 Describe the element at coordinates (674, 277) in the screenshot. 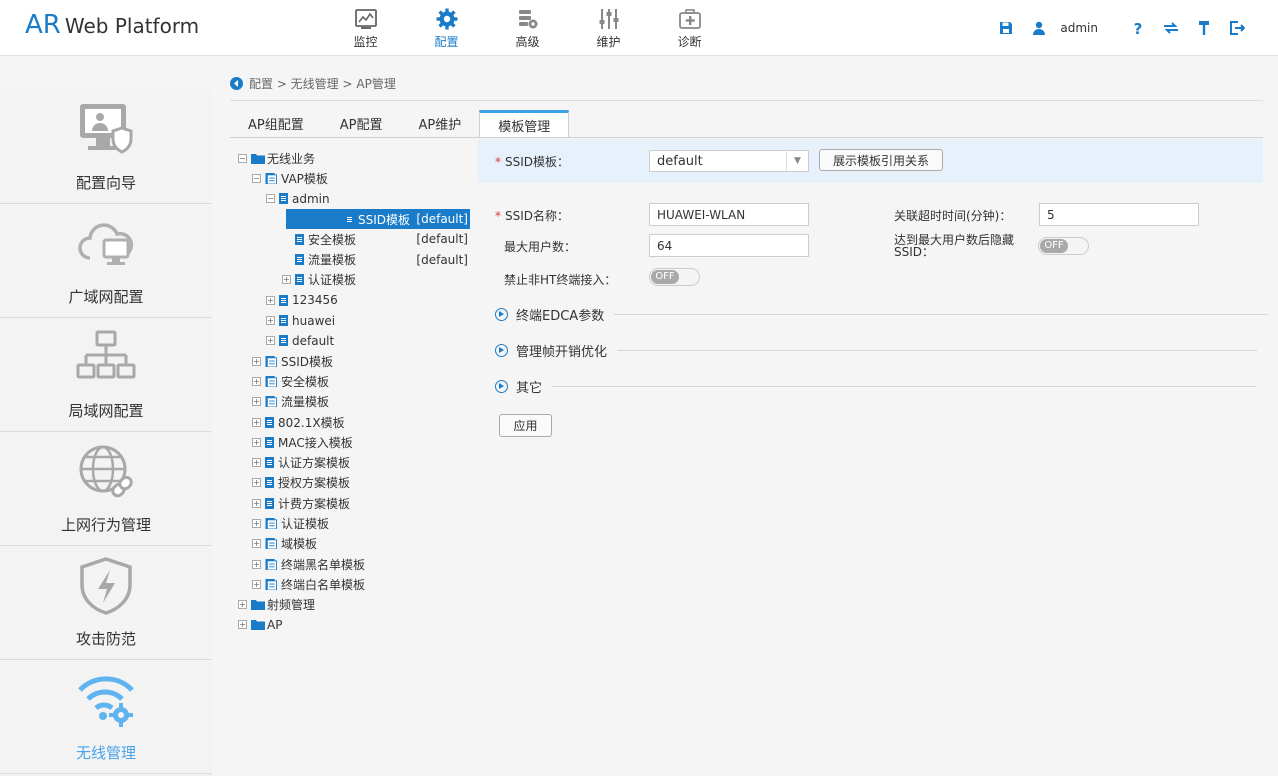

I see `deny-nonht-toggle: OFF` at that location.